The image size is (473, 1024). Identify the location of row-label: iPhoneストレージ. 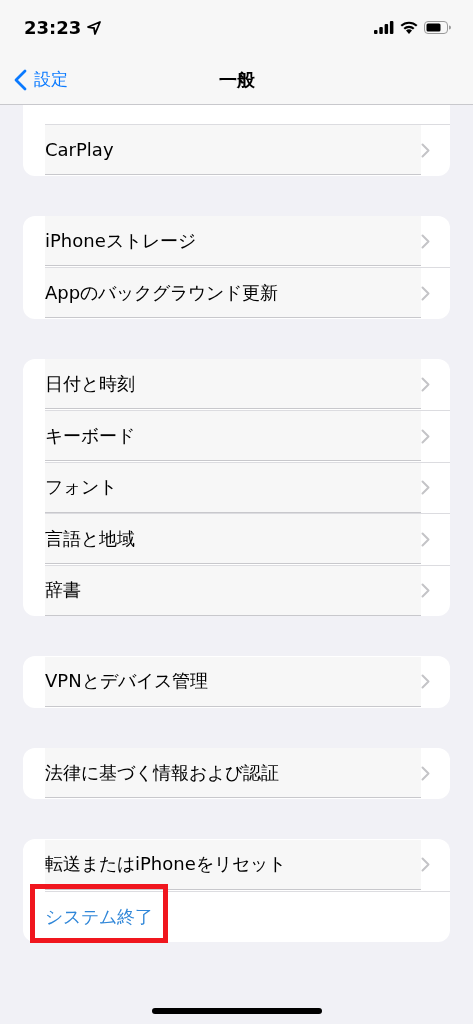
(233, 241).